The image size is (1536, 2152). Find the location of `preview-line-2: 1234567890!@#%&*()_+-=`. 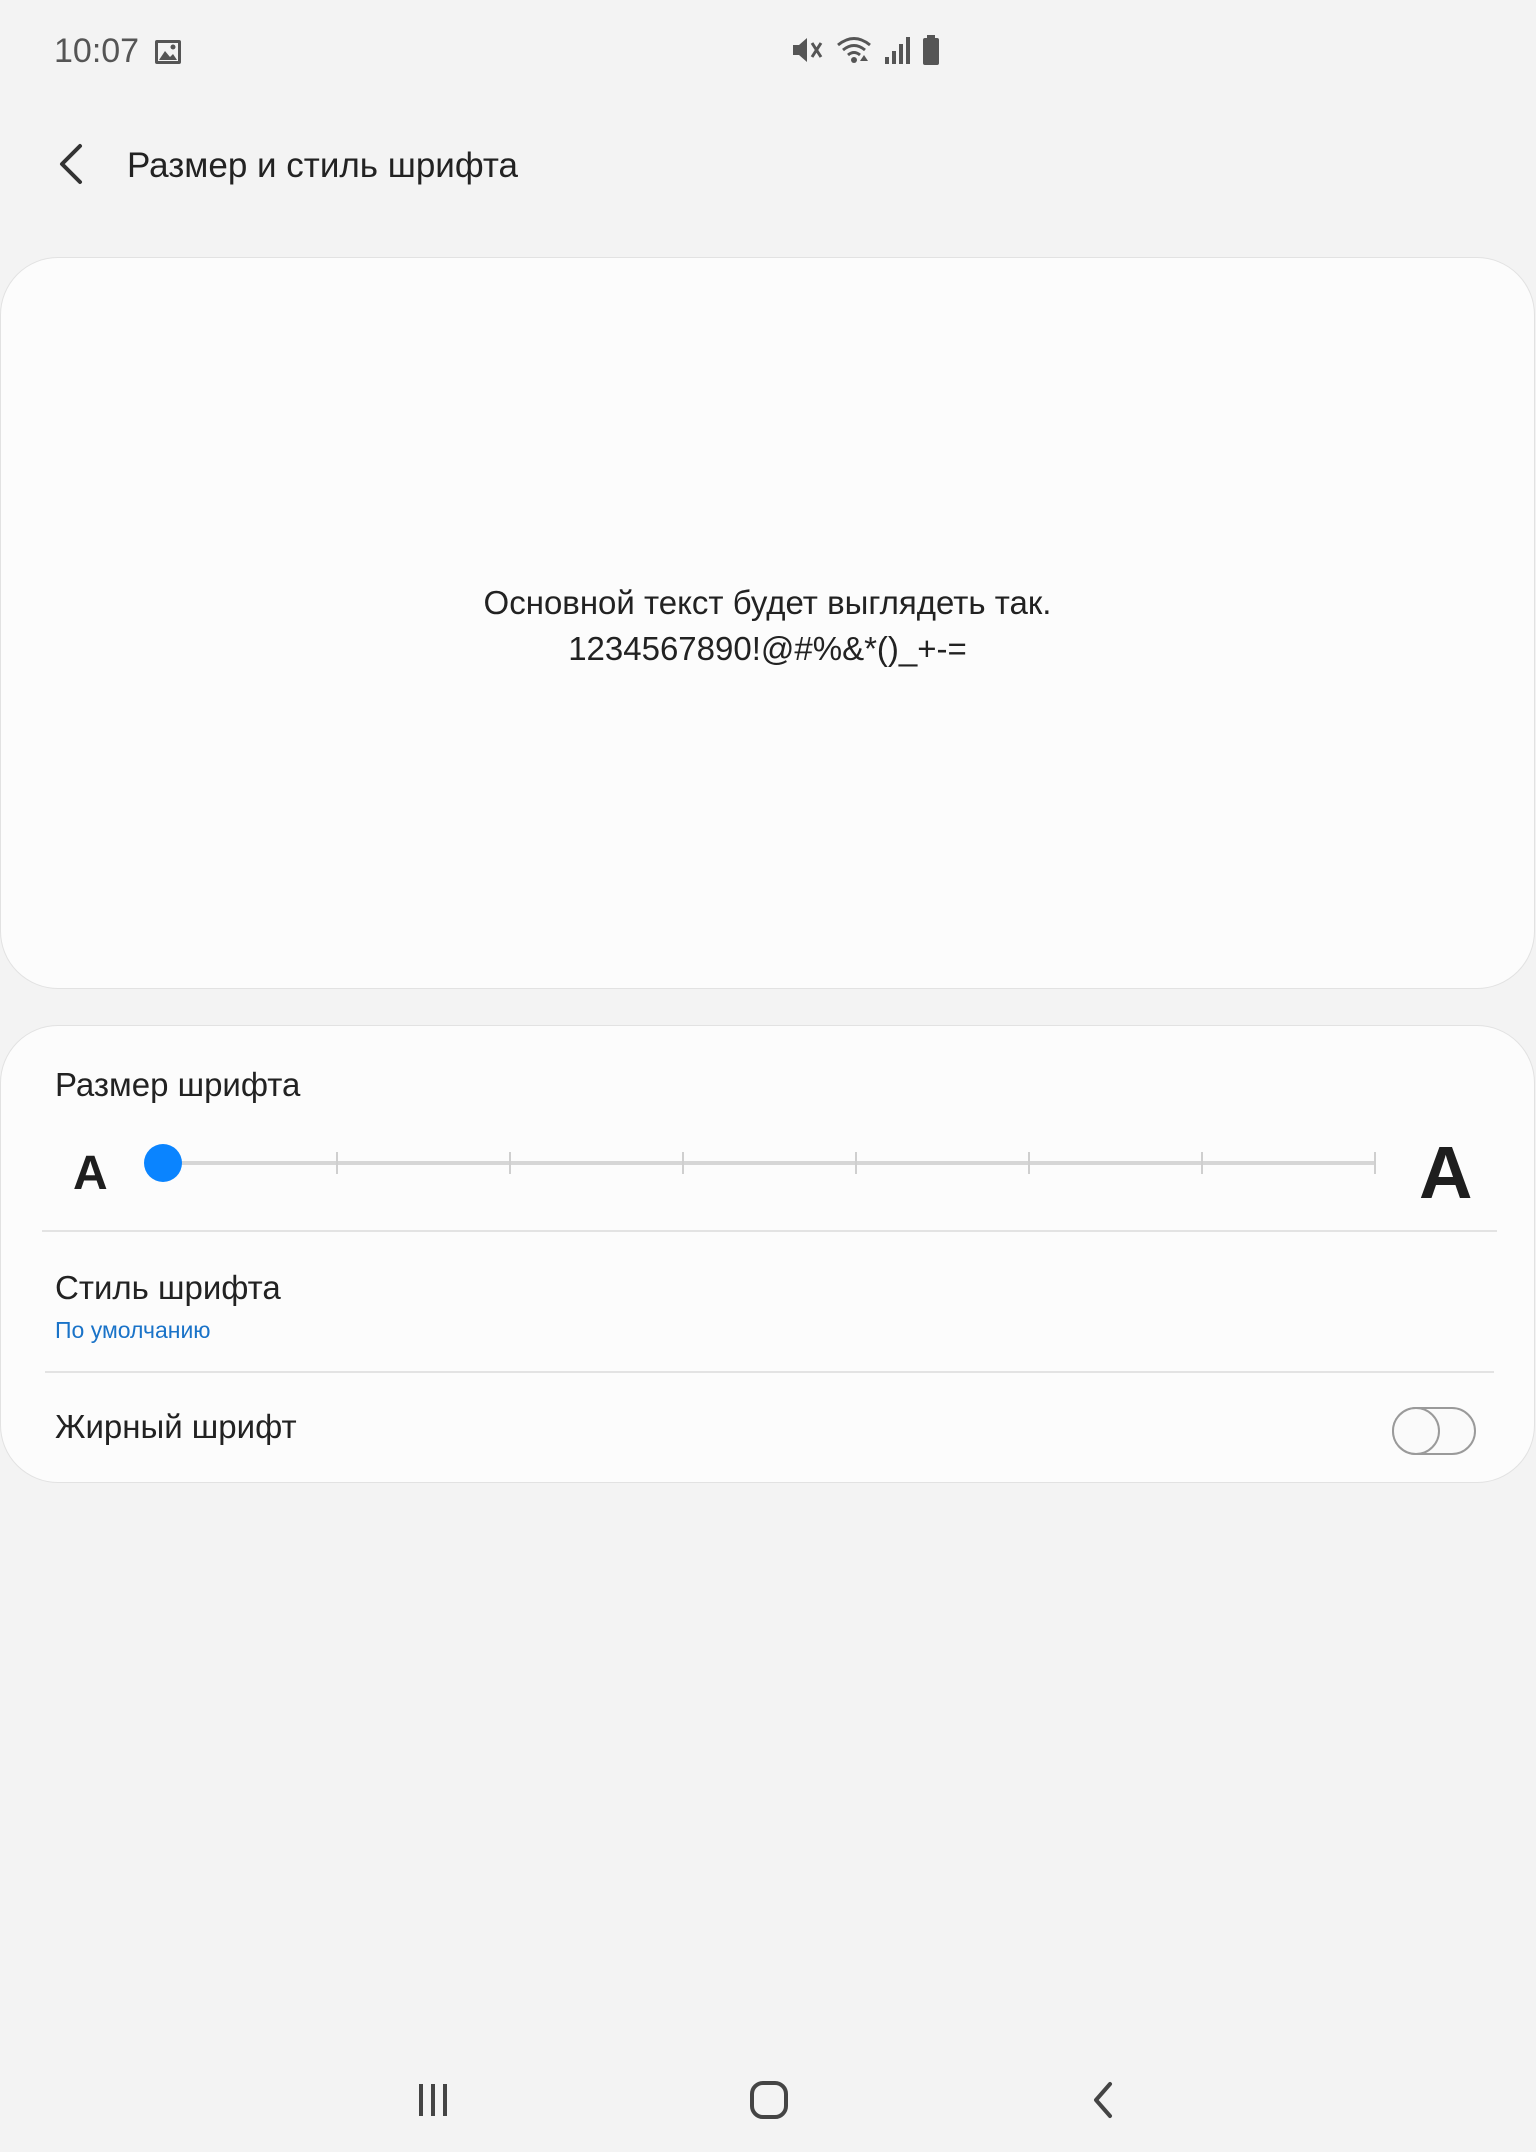

preview-line-2: 1234567890!@#%&*()_+-= is located at coordinates (767, 648).